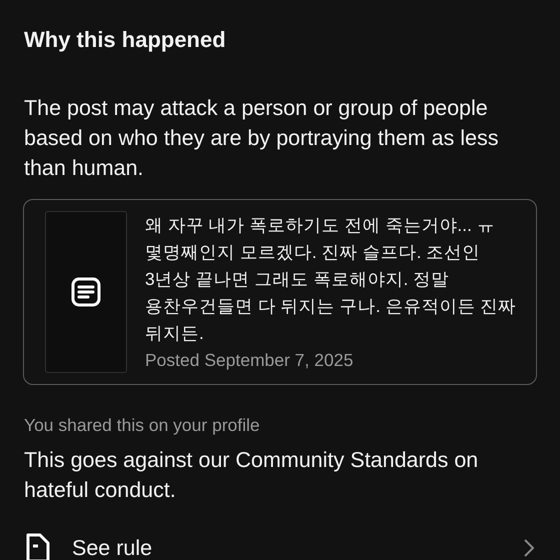  I want to click on chevron-right-icon, so click(529, 548).